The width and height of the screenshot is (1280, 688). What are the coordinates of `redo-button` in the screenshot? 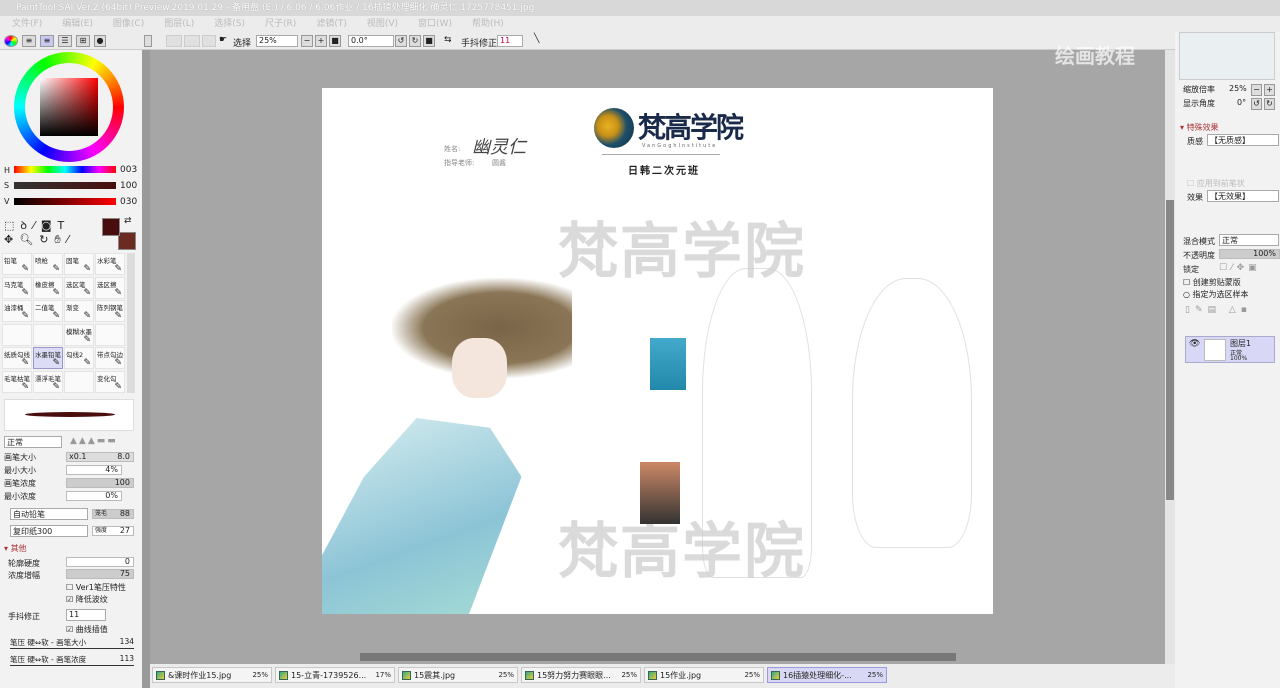 It's located at (192, 41).